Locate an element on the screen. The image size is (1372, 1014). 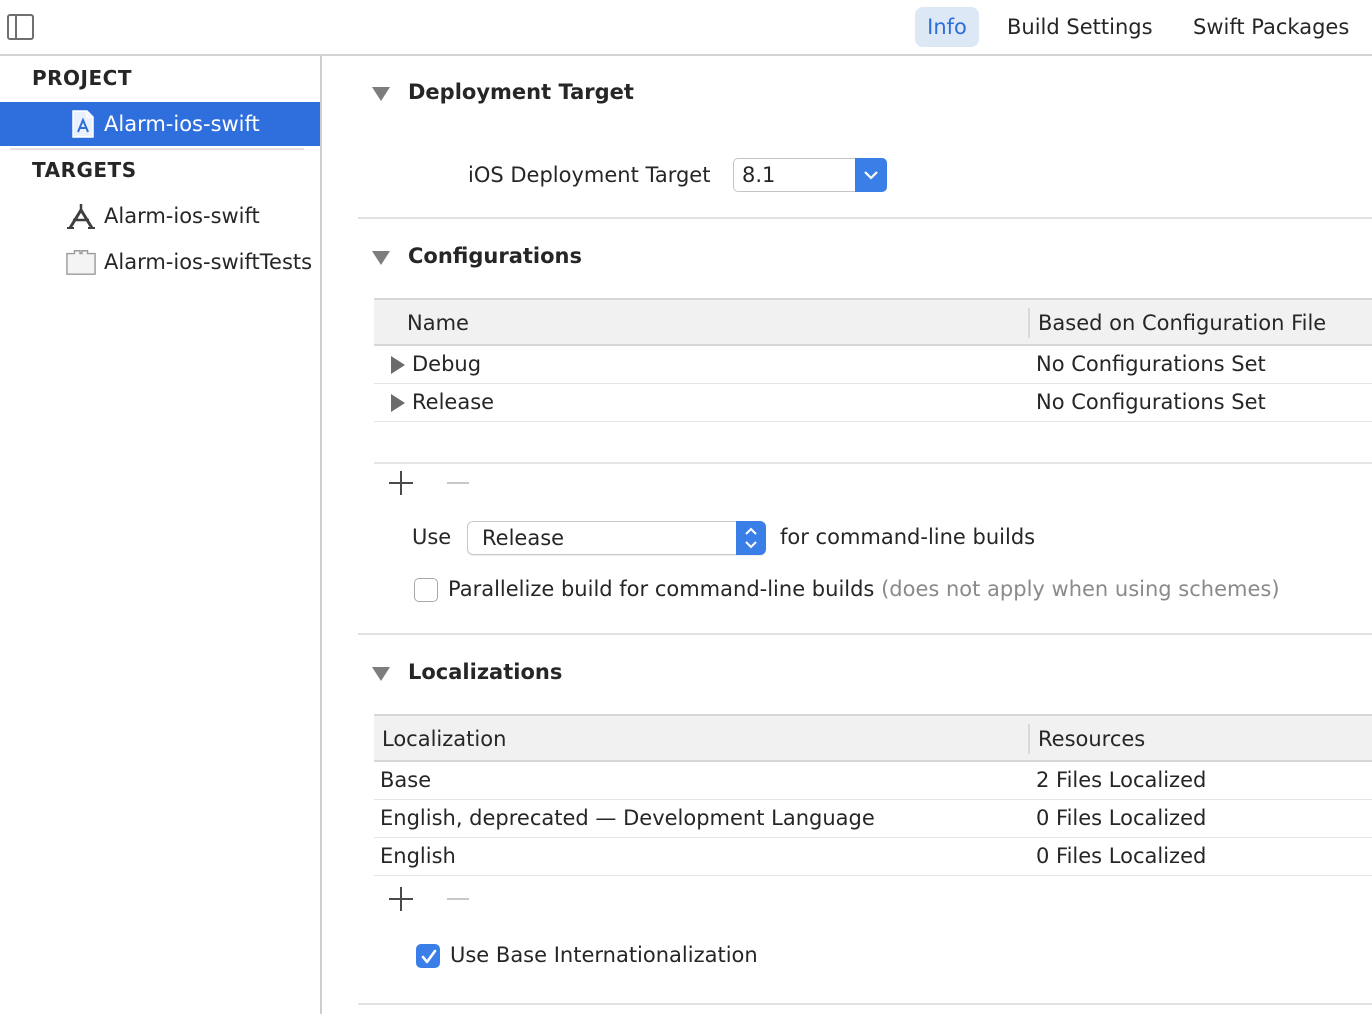
parallelize-note: (does not apply when using schemes) is located at coordinates (1080, 589).